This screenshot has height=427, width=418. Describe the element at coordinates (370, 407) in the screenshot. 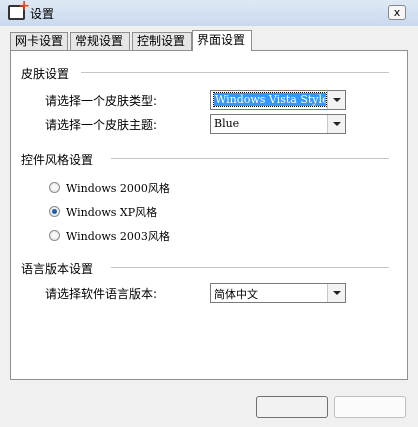

I see `dialog-button-secondary` at that location.